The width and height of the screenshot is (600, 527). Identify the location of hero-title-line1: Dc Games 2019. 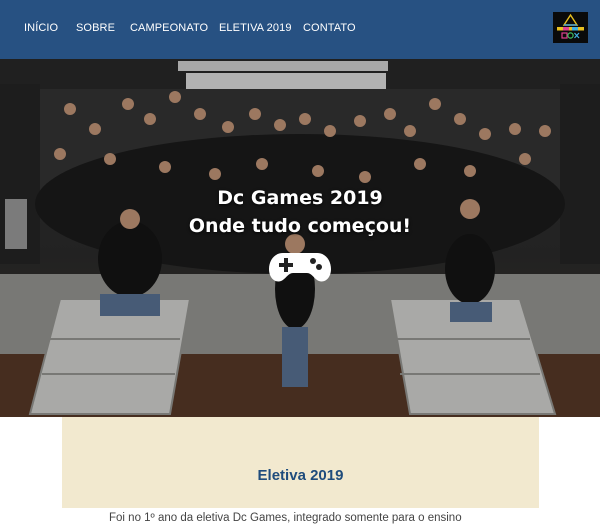
(300, 198).